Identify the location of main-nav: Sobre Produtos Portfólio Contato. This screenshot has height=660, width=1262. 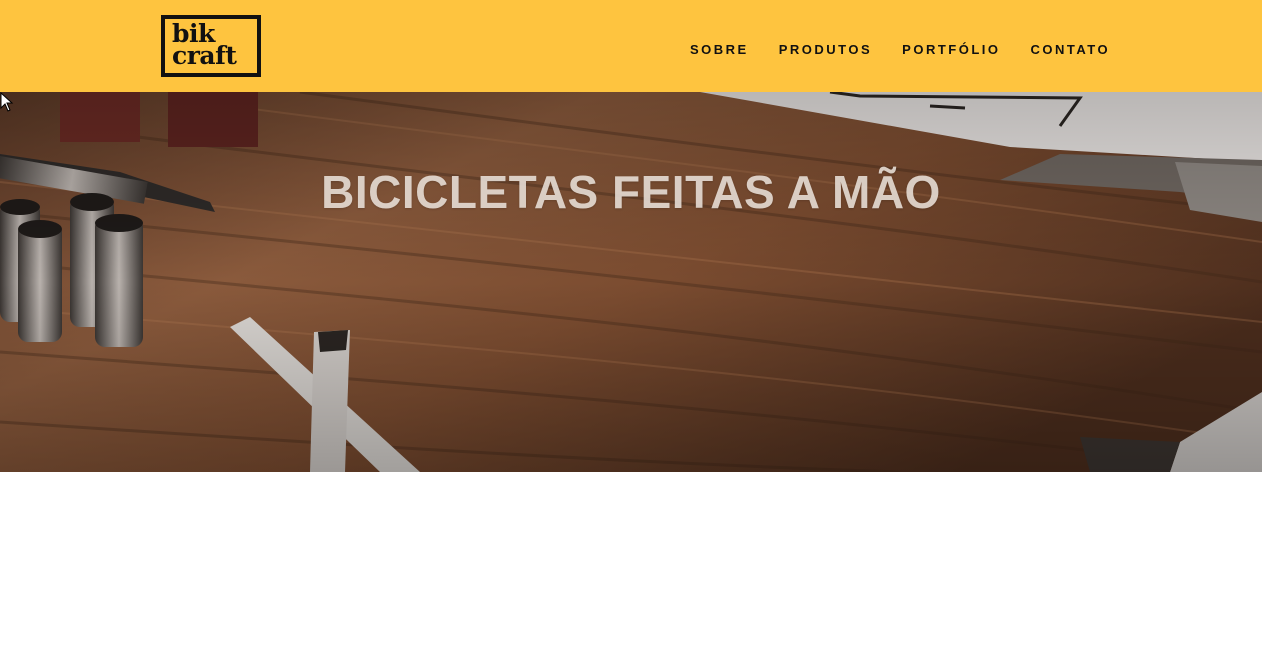
(900, 50).